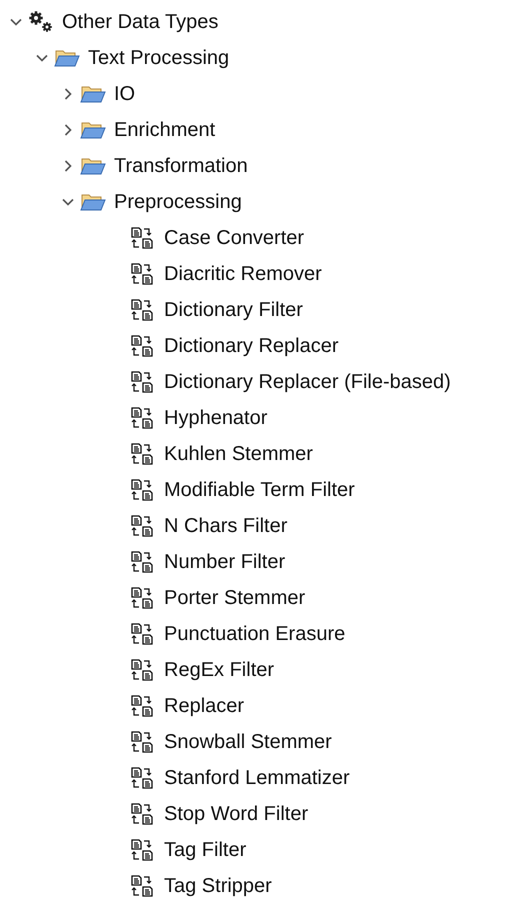 The image size is (512, 903). I want to click on tree-item-label: Transformation, so click(181, 166).